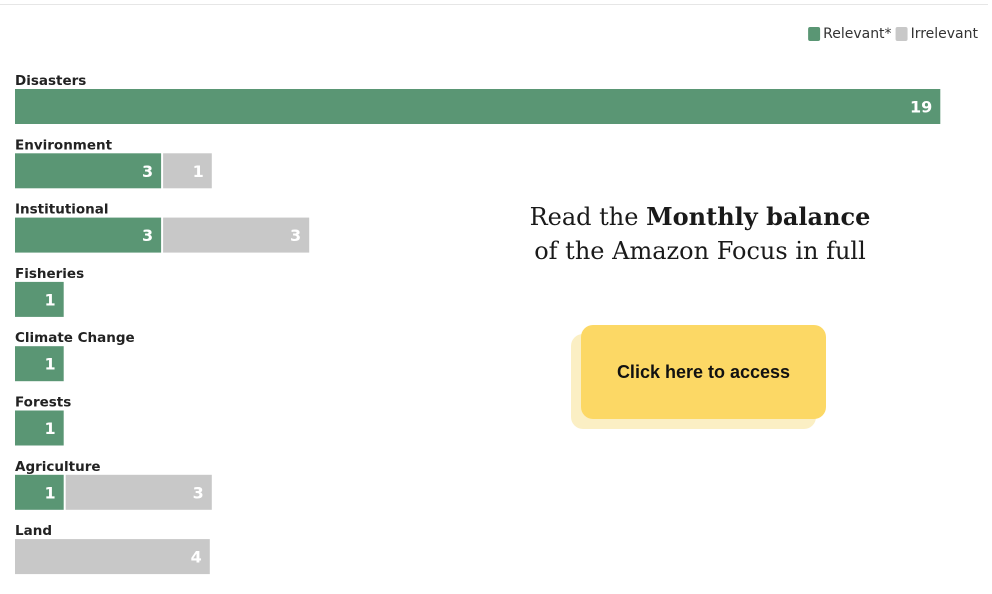  Describe the element at coordinates (700, 251) in the screenshot. I see `promo-text-after: of the Amazon Focus in full` at that location.